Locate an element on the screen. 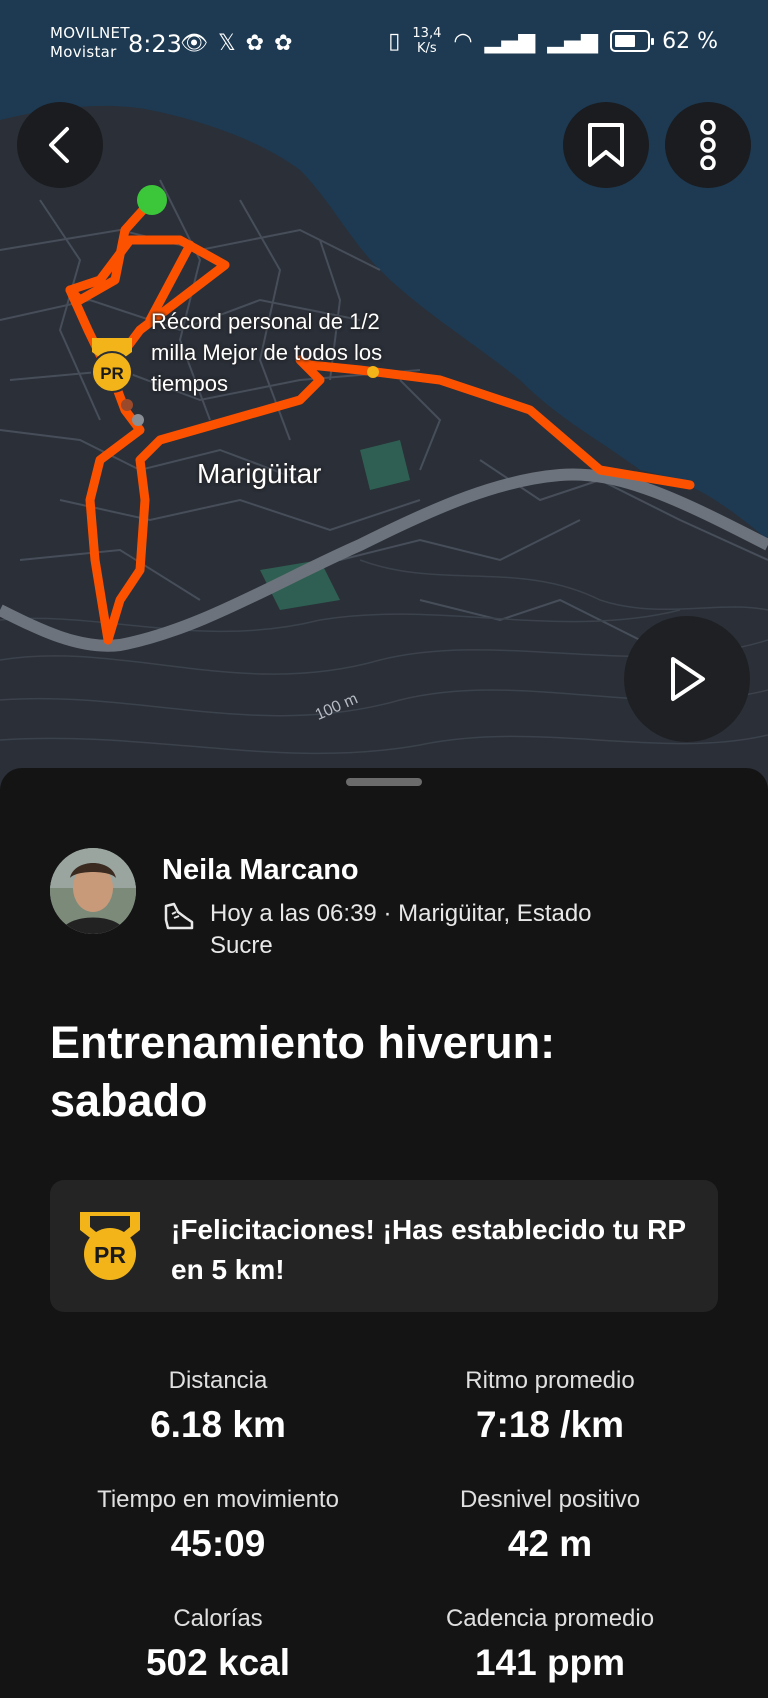 The image size is (768, 1698). bookmark-icon is located at coordinates (606, 145).